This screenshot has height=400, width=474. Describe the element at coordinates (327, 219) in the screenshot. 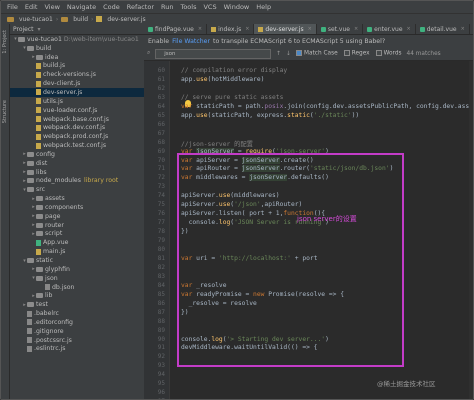

I see `annotation-label: json server的设置` at that location.